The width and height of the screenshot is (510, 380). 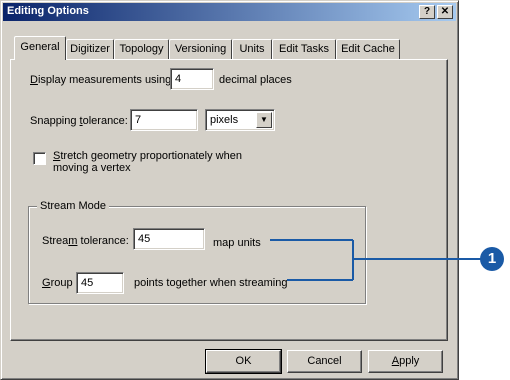 I want to click on display-measurements-label: Display measurements using, so click(x=101, y=80).